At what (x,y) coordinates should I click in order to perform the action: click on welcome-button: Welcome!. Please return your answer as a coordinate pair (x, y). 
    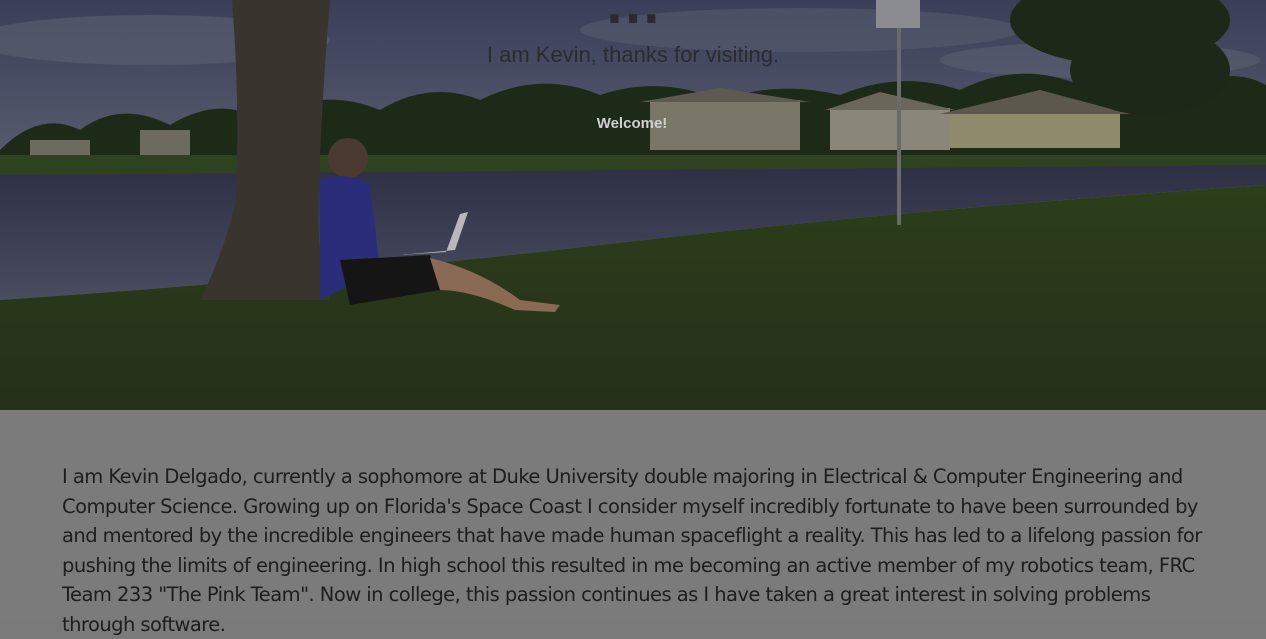
    Looking at the image, I should click on (632, 124).